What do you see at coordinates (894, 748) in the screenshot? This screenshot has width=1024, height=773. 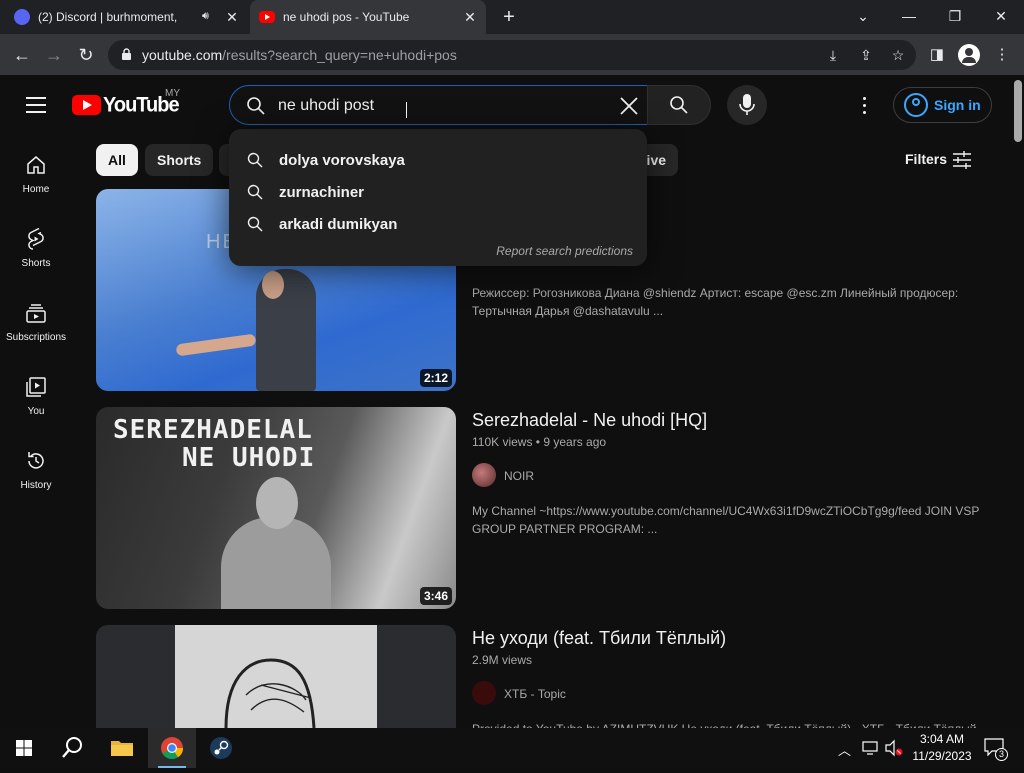 I see `volume-muted-icon` at bounding box center [894, 748].